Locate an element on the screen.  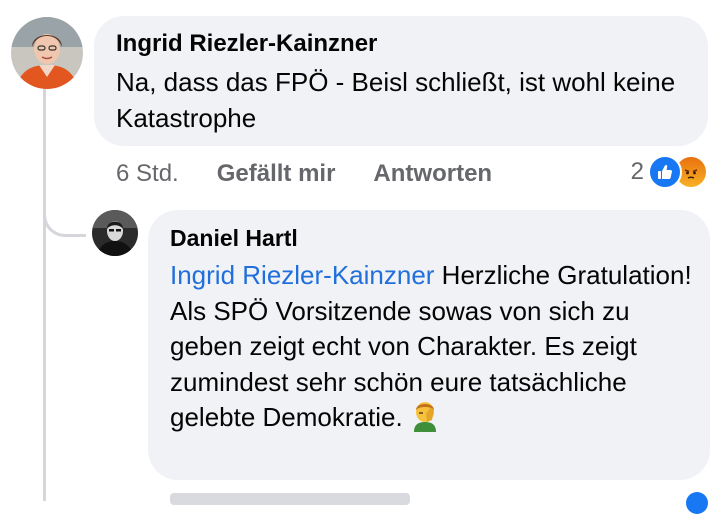
reply-author: Daniel Hartl is located at coordinates (234, 238).